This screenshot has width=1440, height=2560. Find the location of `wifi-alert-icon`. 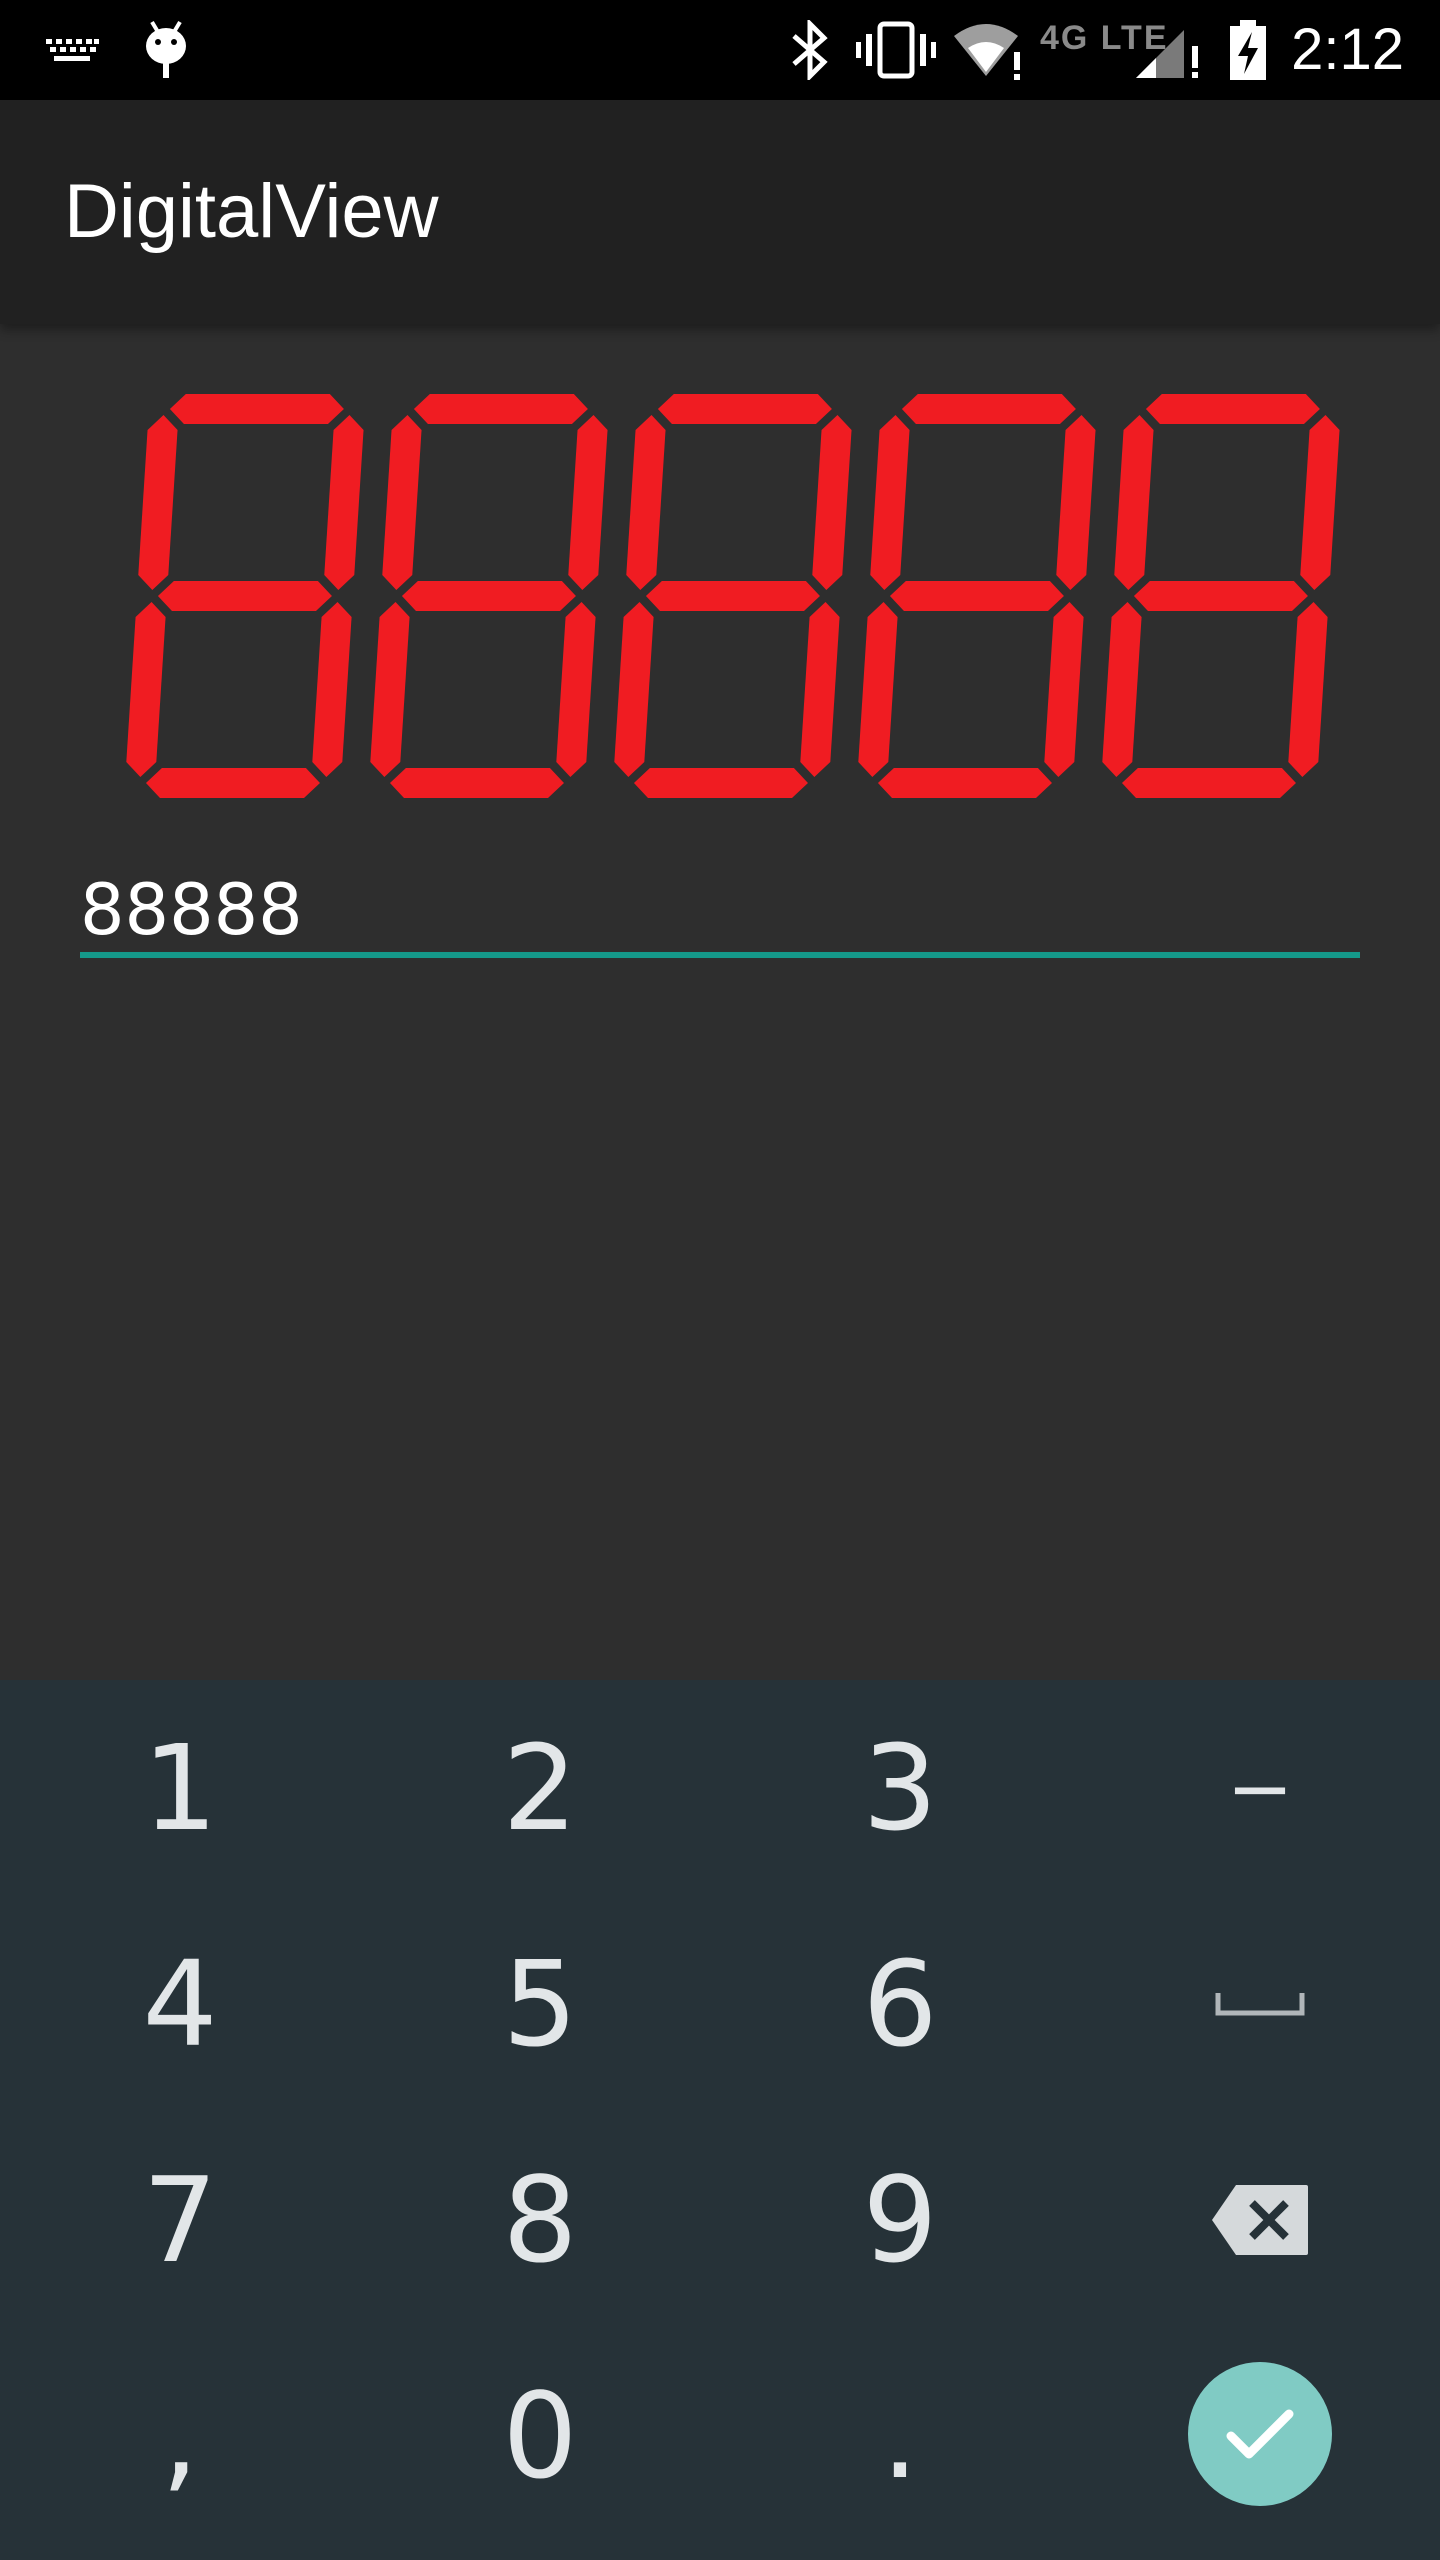

wifi-alert-icon is located at coordinates (988, 50).